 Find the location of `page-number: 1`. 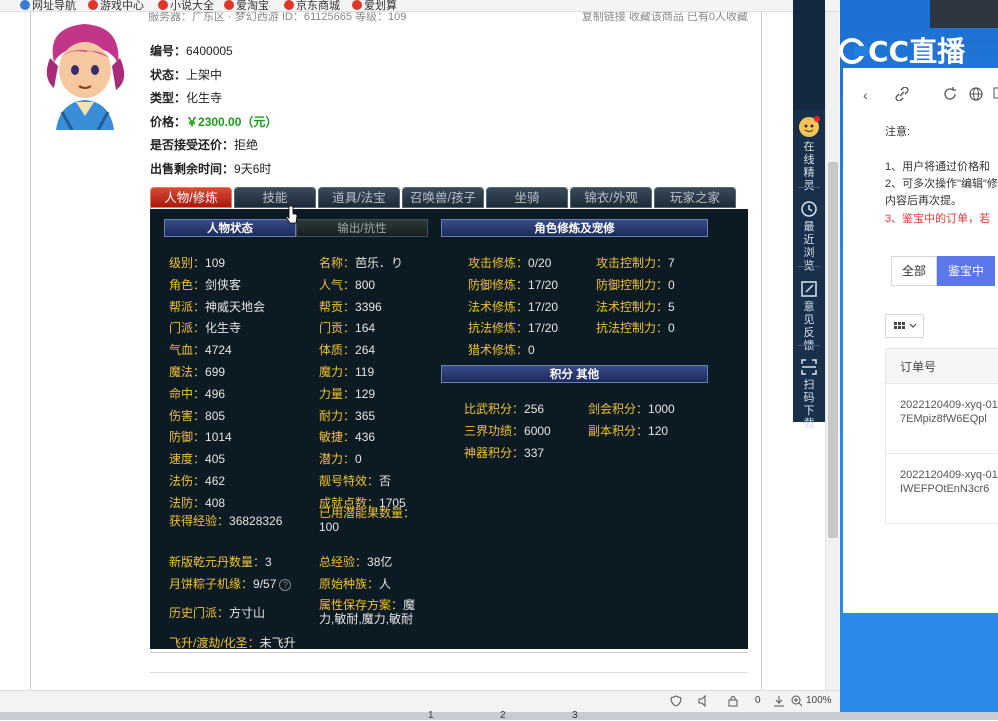

page-number: 1 is located at coordinates (431, 715).